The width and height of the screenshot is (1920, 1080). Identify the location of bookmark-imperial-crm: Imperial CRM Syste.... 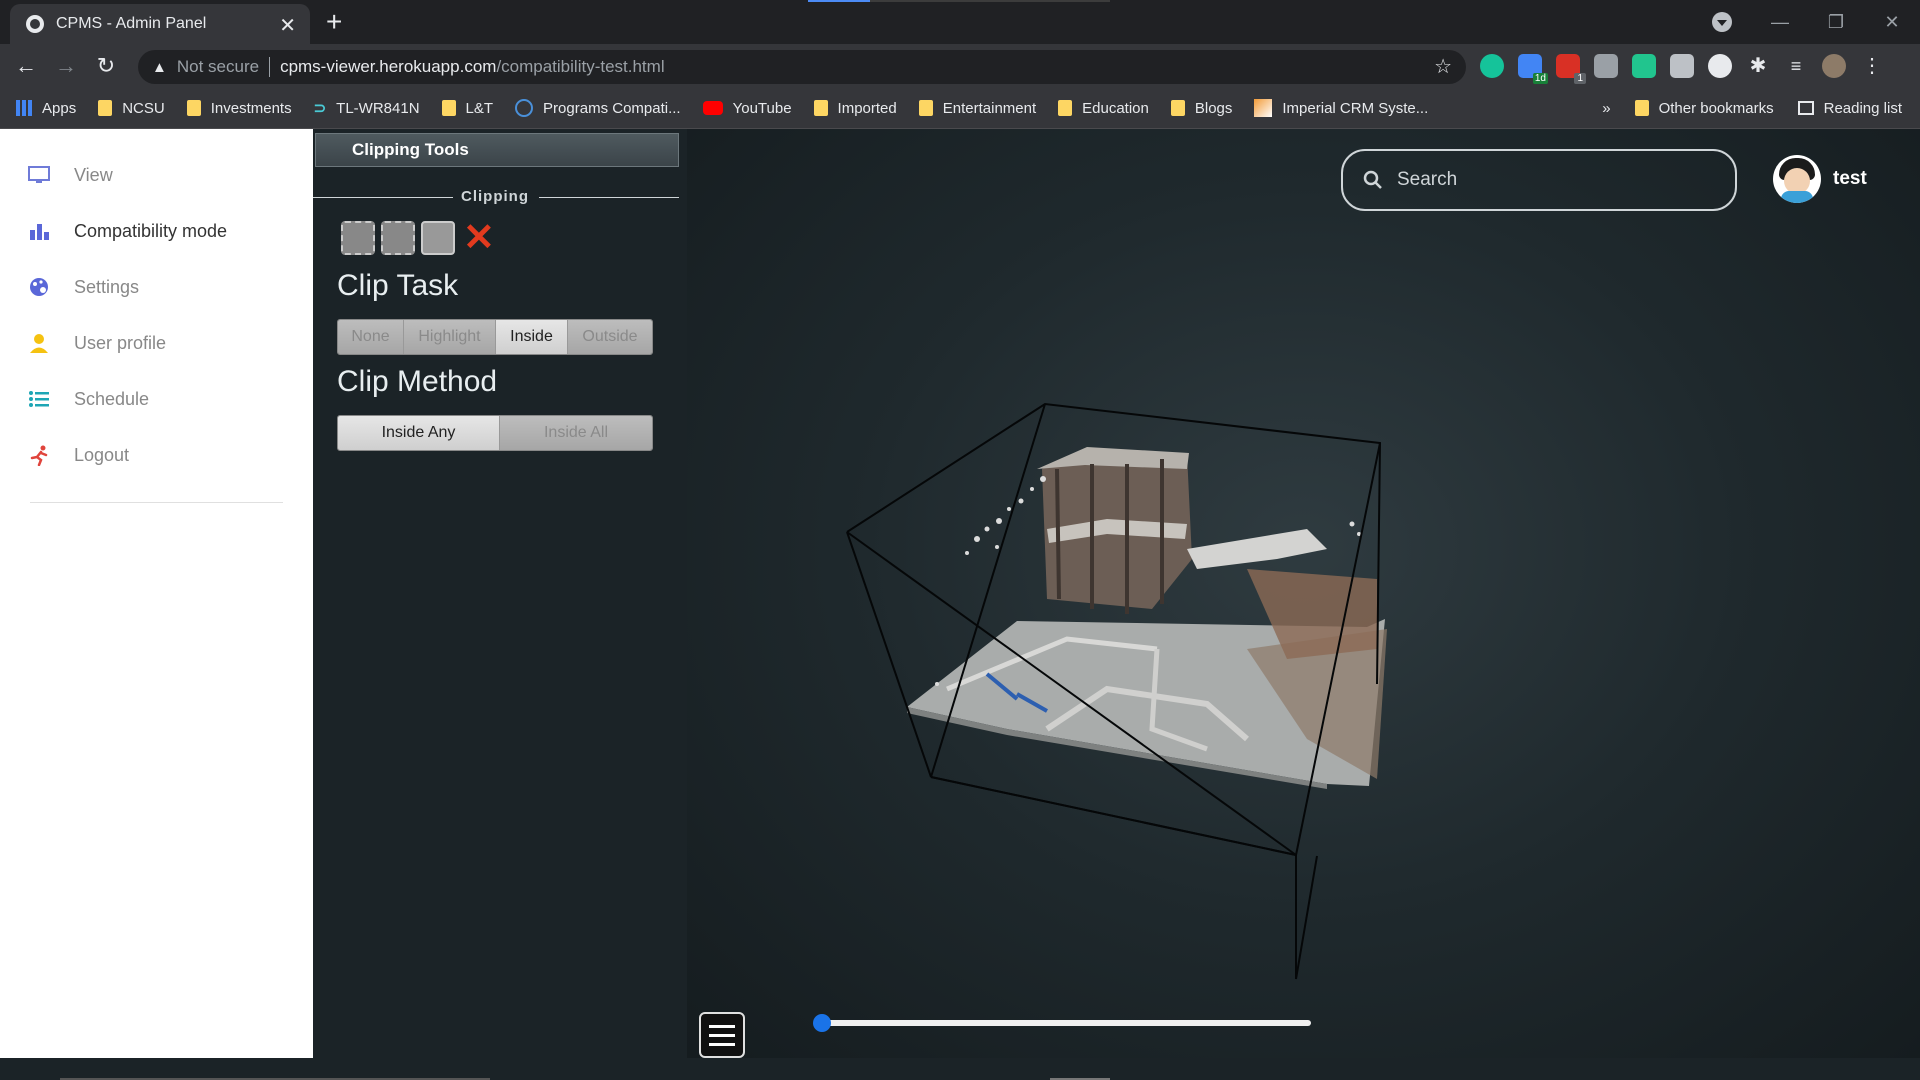
(1341, 108).